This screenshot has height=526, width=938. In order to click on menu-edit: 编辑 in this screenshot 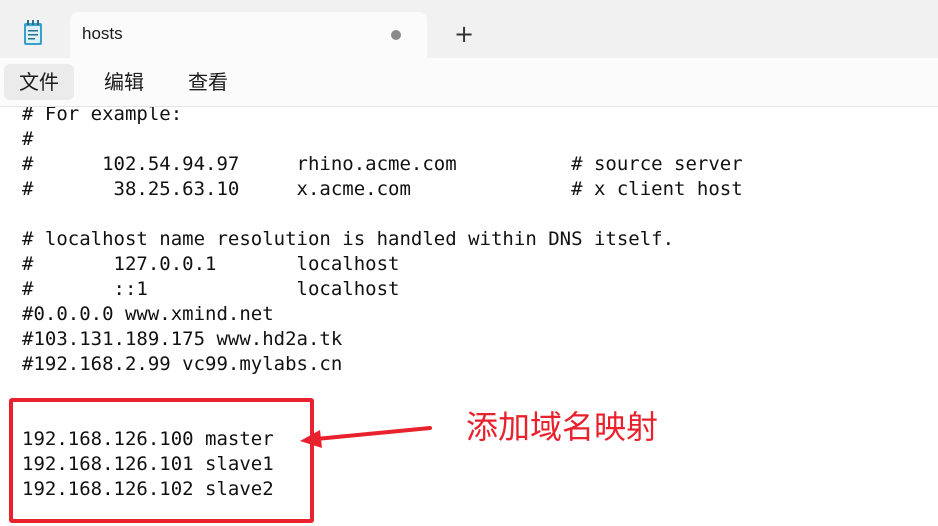, I will do `click(124, 82)`.